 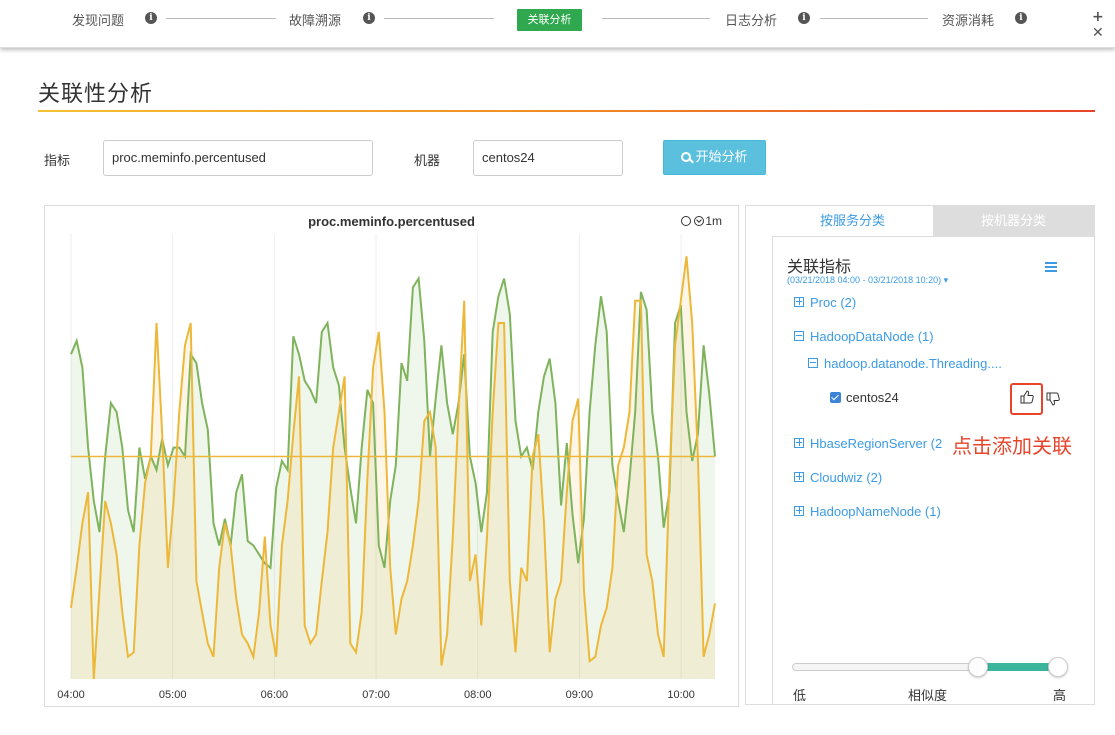 I want to click on step-resource: 资源消耗, so click(x=968, y=19).